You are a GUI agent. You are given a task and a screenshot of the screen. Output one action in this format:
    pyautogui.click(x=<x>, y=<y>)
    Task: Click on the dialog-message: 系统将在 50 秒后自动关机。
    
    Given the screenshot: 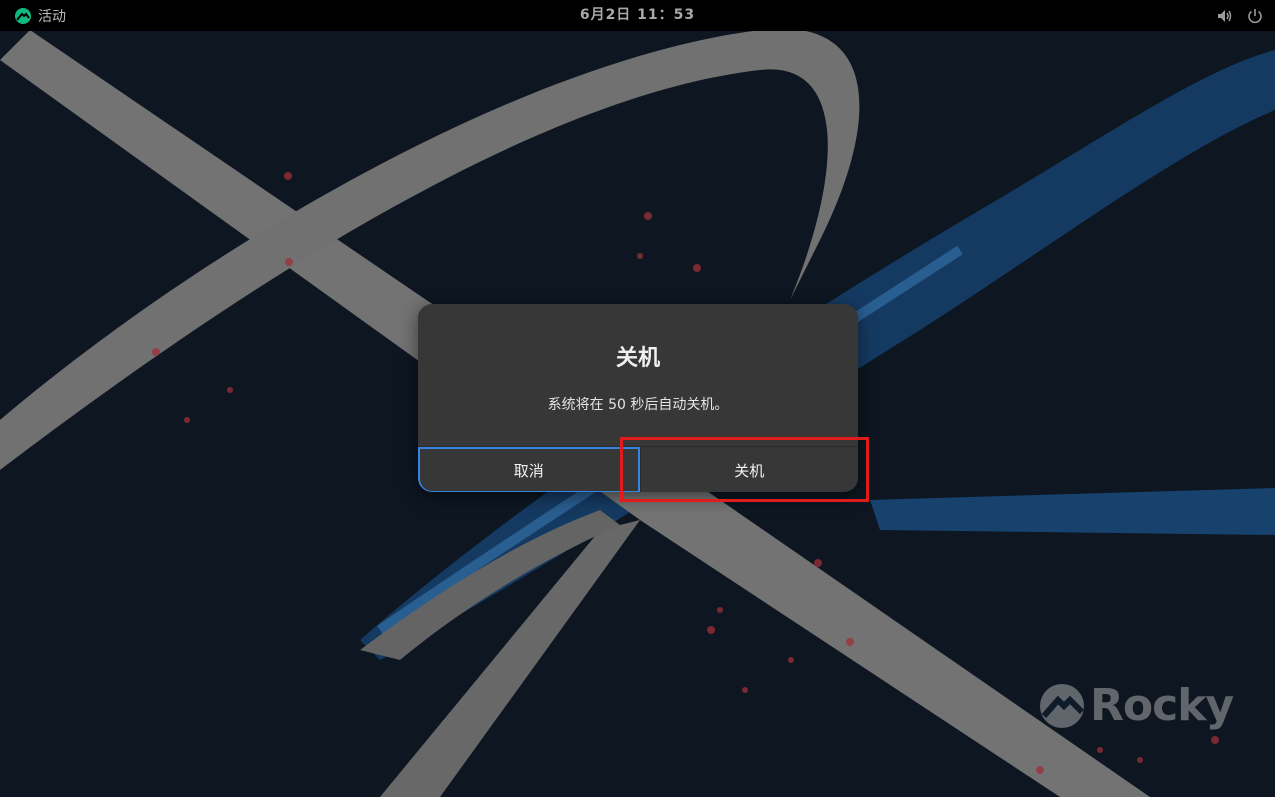 What is the action you would take?
    pyautogui.click(x=638, y=405)
    